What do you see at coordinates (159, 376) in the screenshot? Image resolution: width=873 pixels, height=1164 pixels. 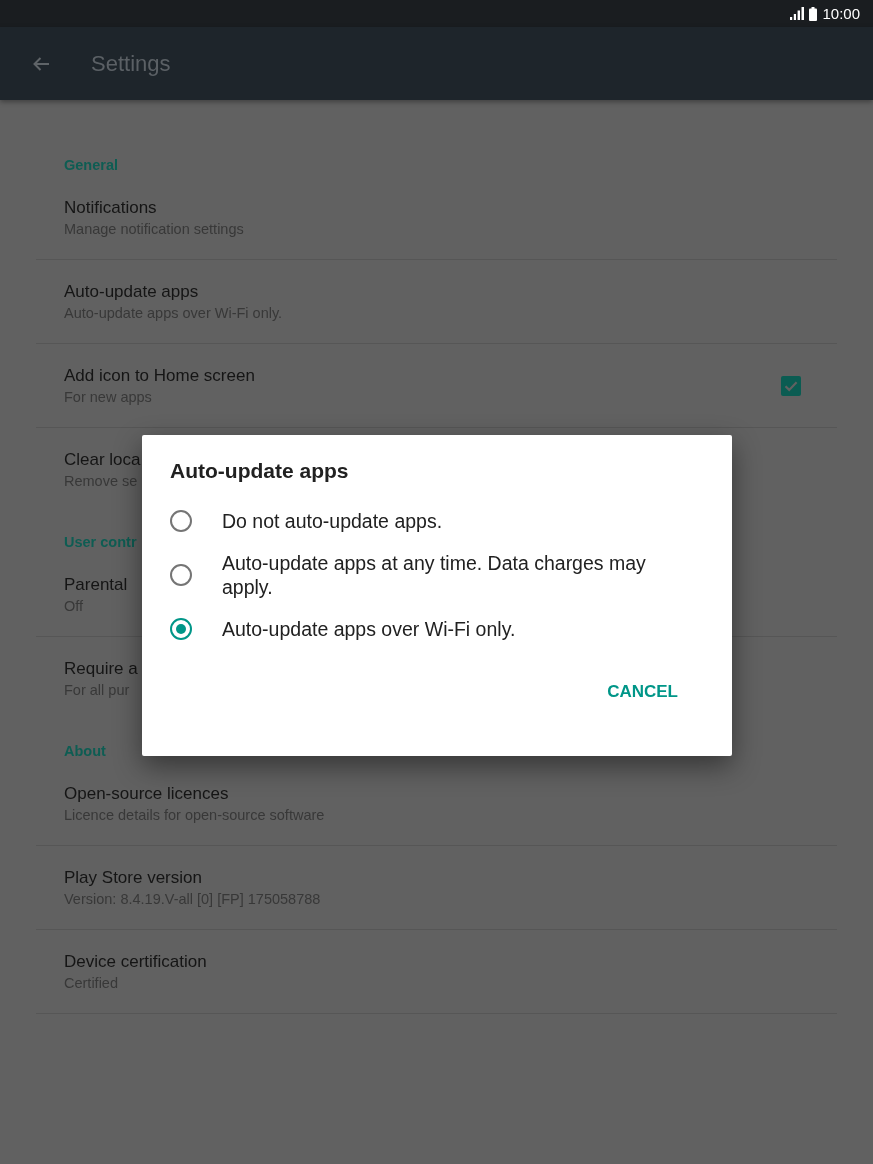 I see `setting-title: Add icon to Home screen` at bounding box center [159, 376].